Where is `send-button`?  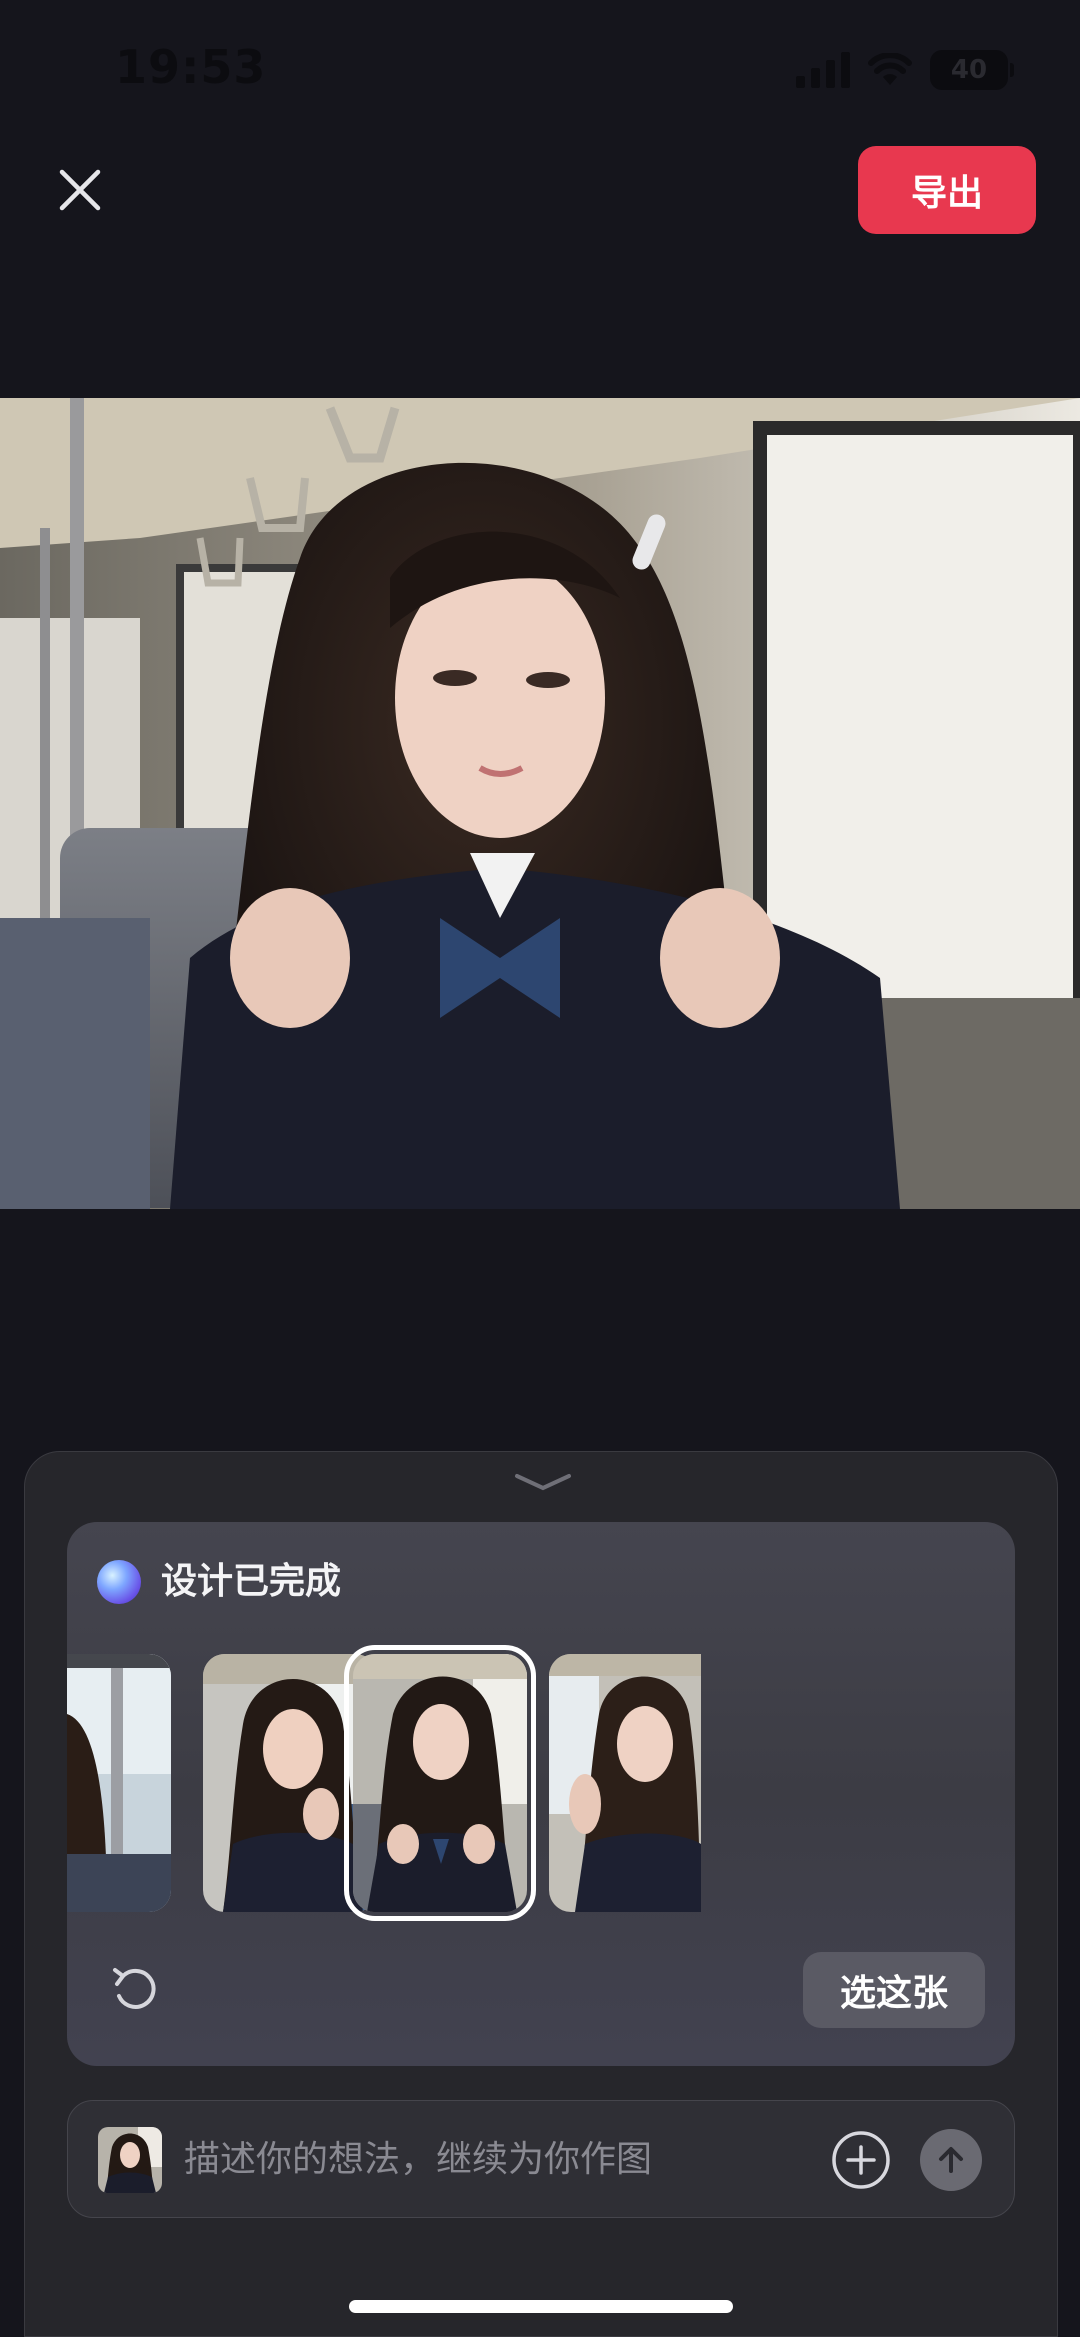 send-button is located at coordinates (951, 2160).